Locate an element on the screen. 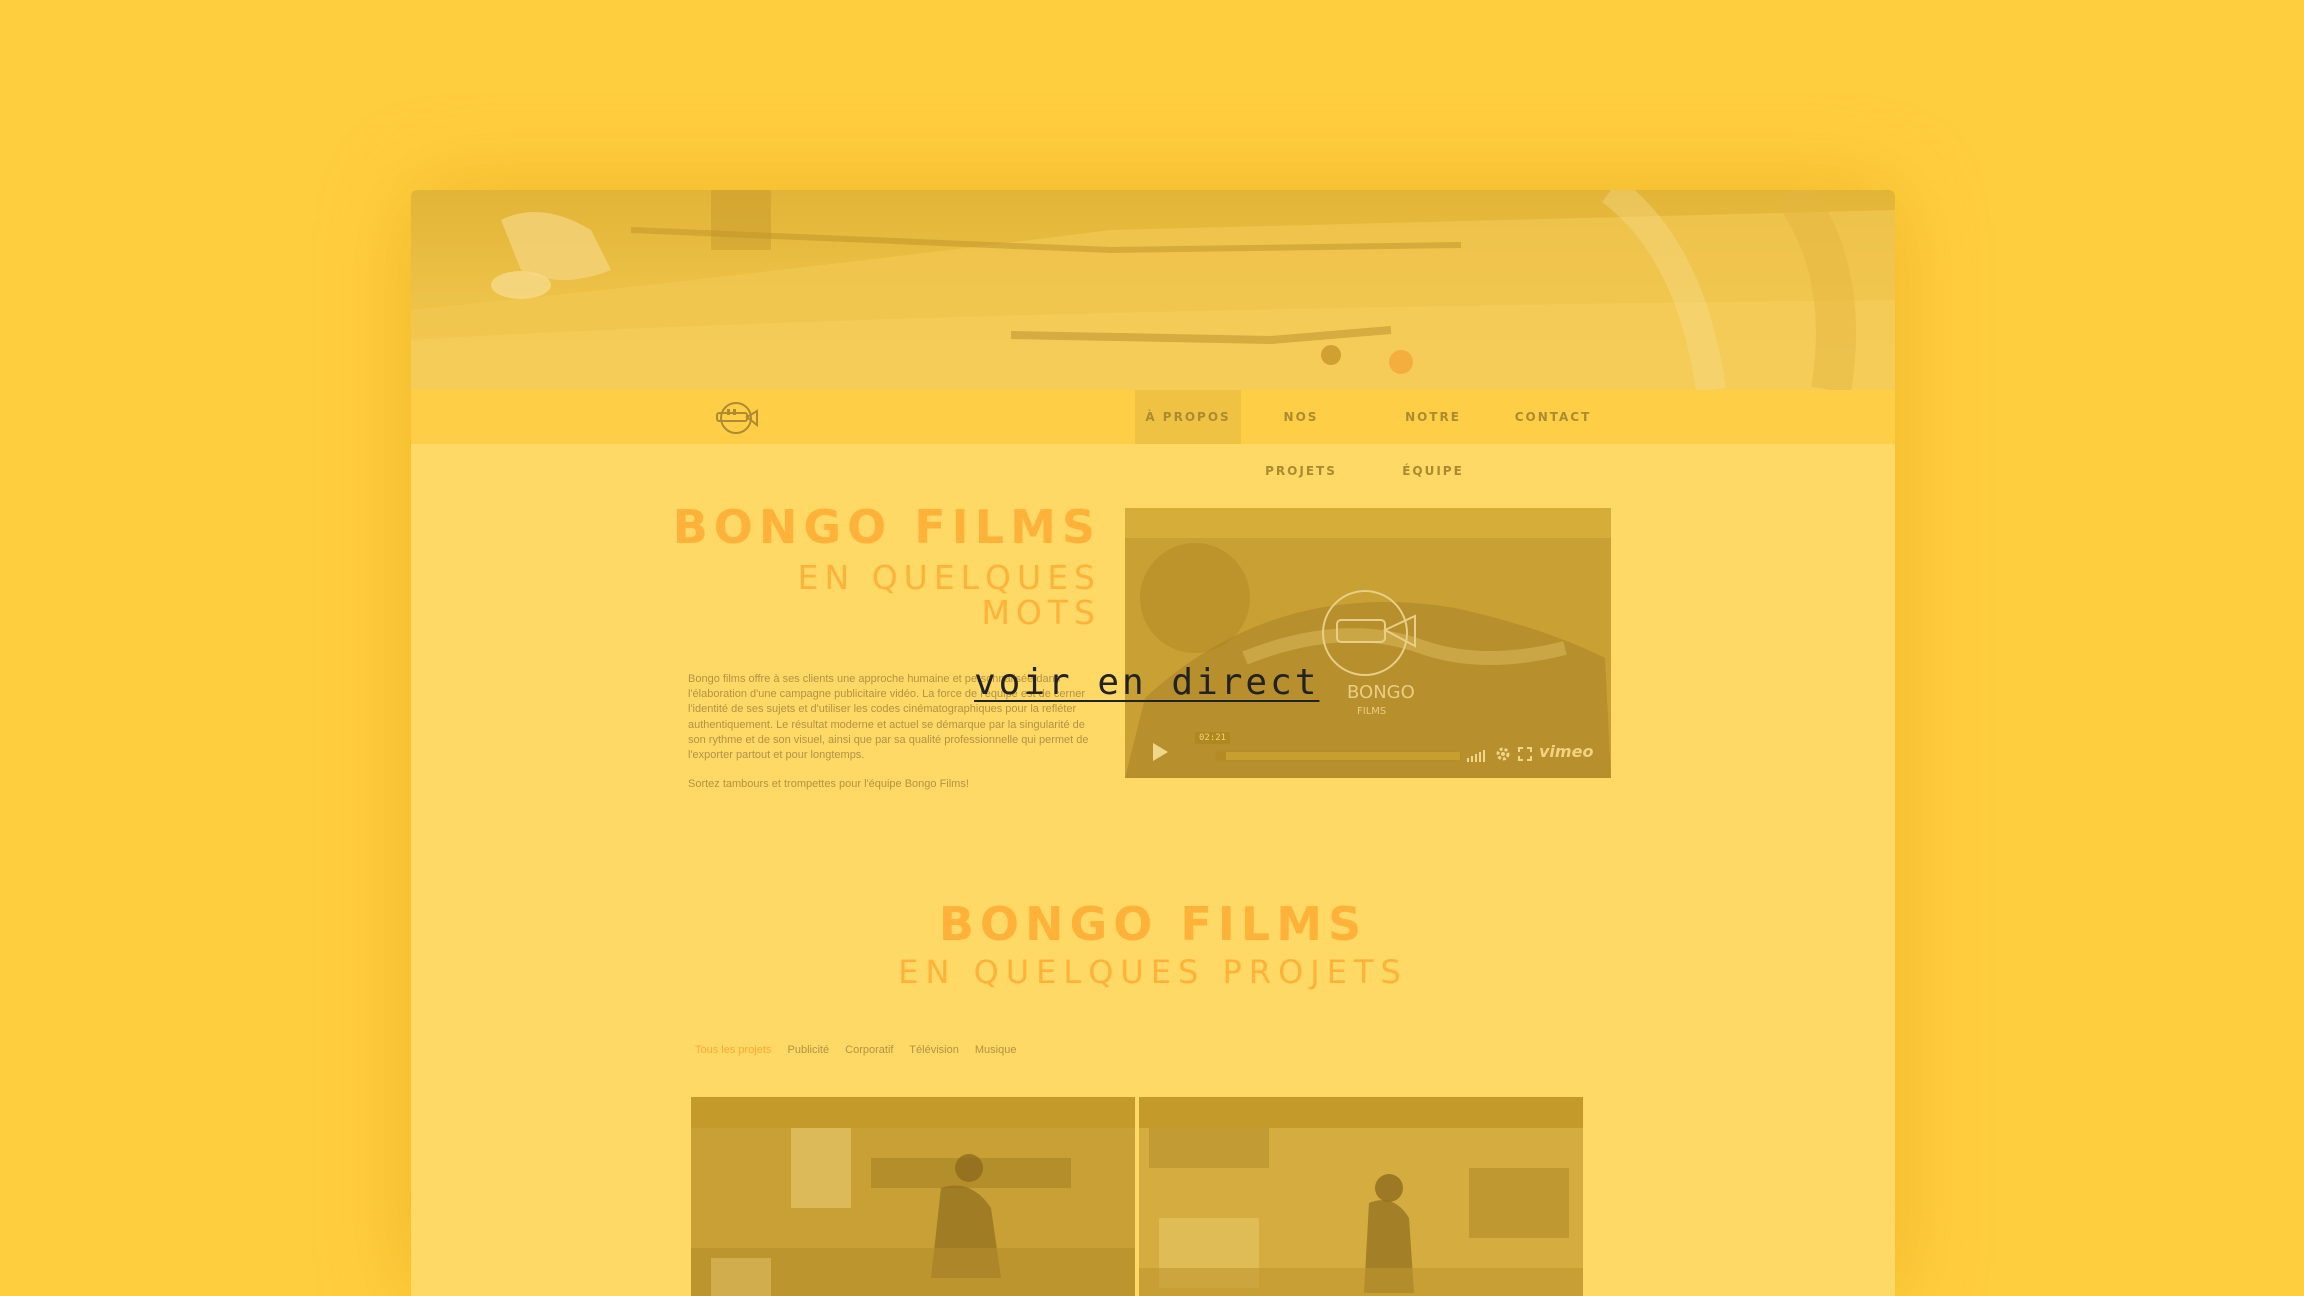 The height and width of the screenshot is (1296, 2304). about-heading: BONGO FILMS EN QUELQUES MOTS is located at coordinates (887, 566).